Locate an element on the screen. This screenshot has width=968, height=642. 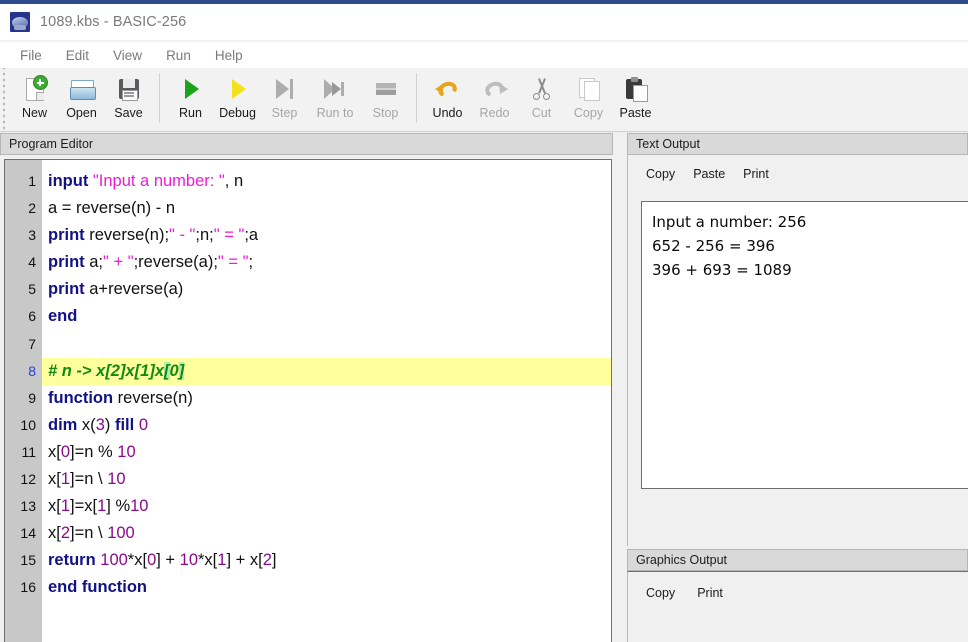
run-to-cursor-icon is located at coordinates (335, 89).